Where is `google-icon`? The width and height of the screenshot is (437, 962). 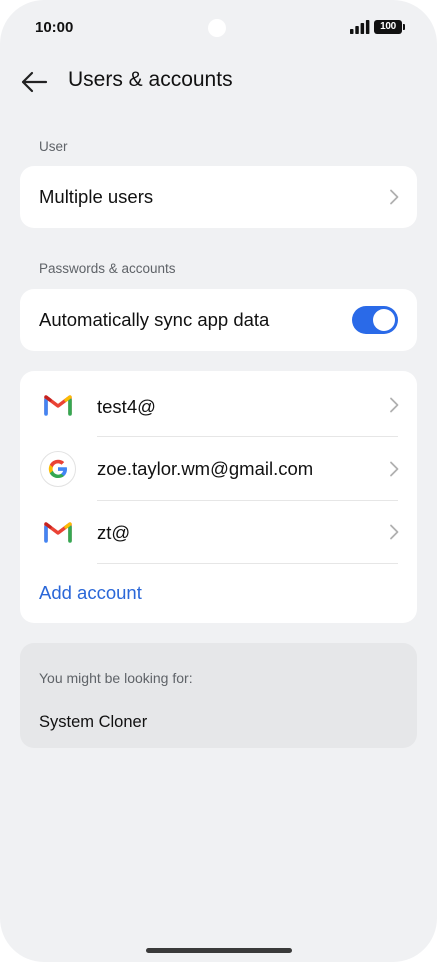
google-icon is located at coordinates (58, 469).